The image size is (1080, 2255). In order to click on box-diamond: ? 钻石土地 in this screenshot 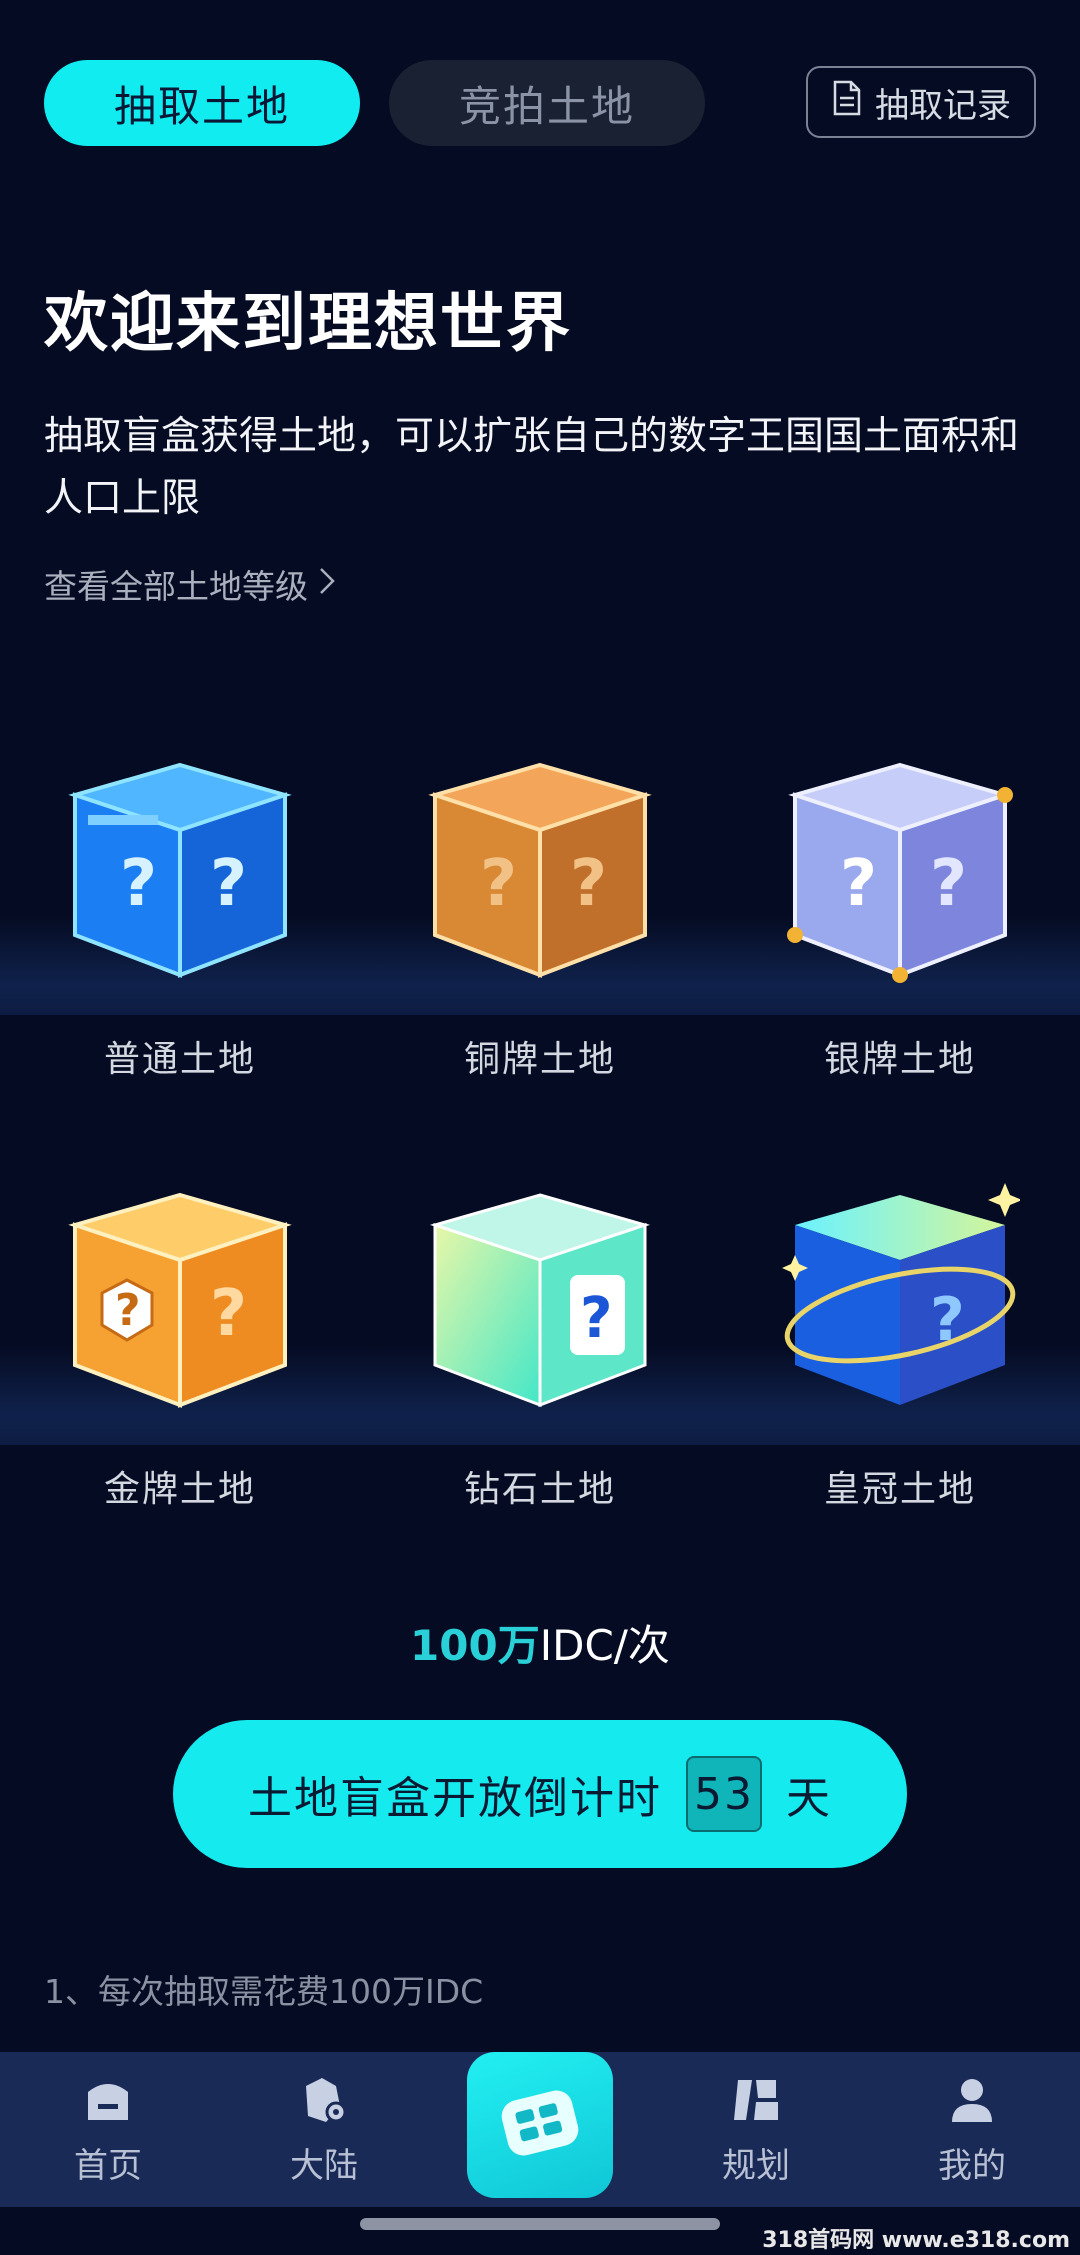, I will do `click(540, 1345)`.